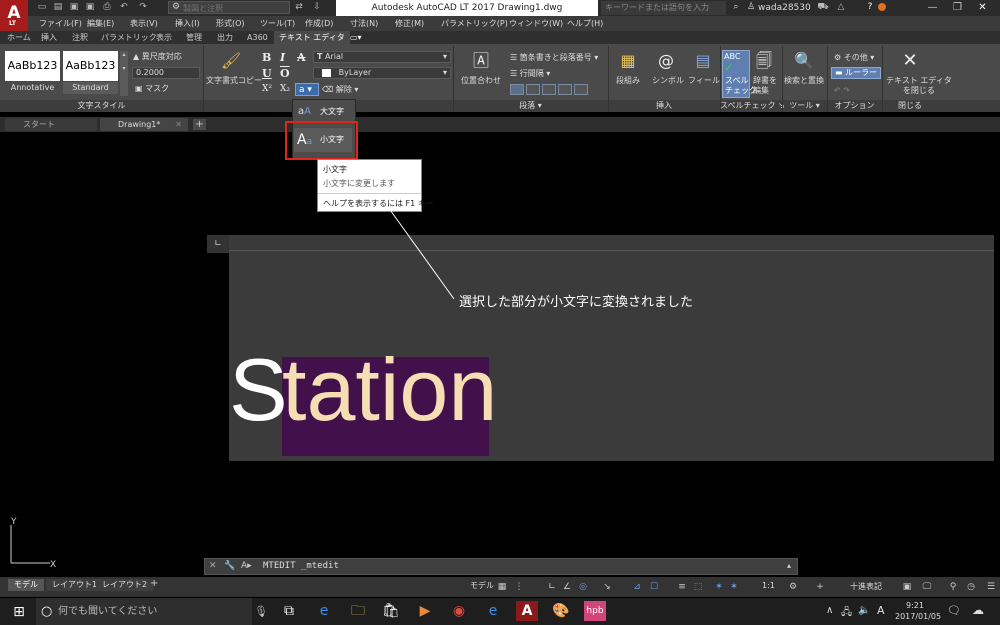 This screenshot has width=1000, height=625. What do you see at coordinates (187, 23) in the screenshot?
I see `menu-insert: 挿入(I)` at bounding box center [187, 23].